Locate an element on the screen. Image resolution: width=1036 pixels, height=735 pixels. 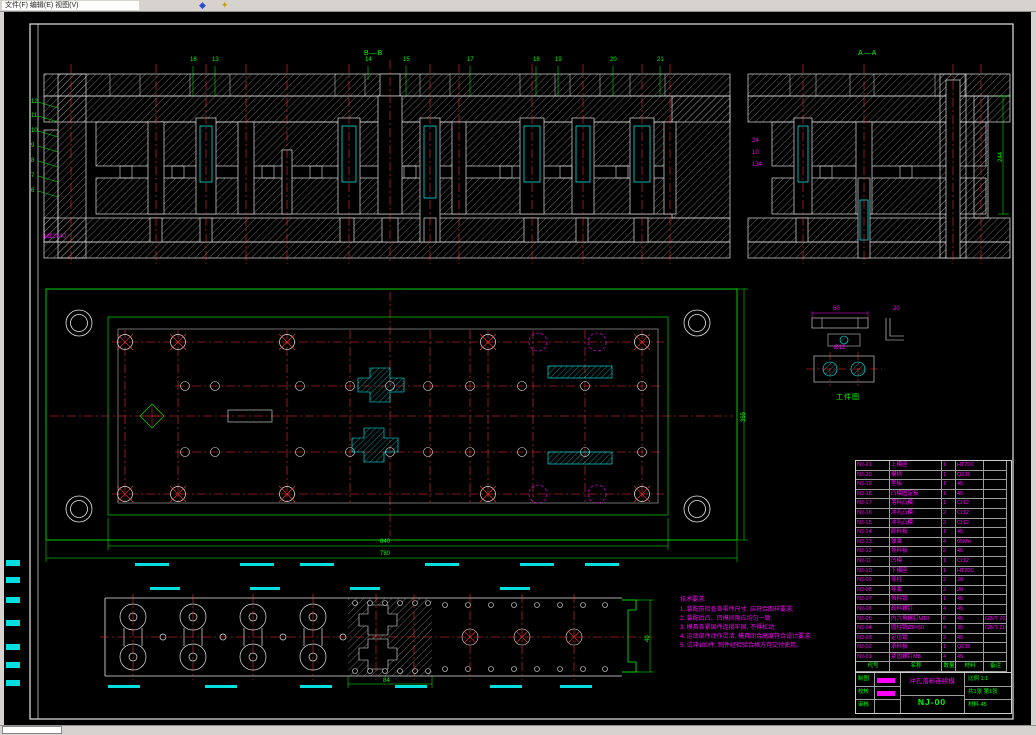
dim-detail-3: Ø12 is located at coordinates (840, 348).